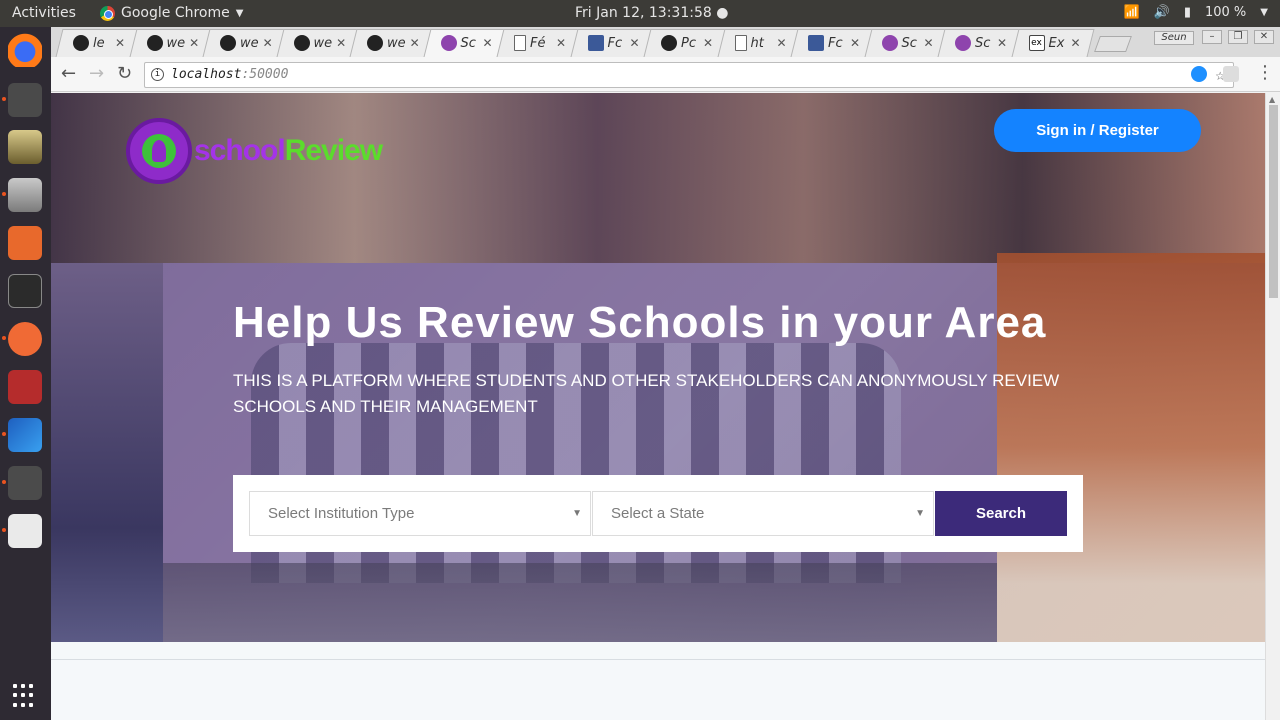 The width and height of the screenshot is (1280, 720). I want to click on close-window-button: ✕, so click(1264, 37).